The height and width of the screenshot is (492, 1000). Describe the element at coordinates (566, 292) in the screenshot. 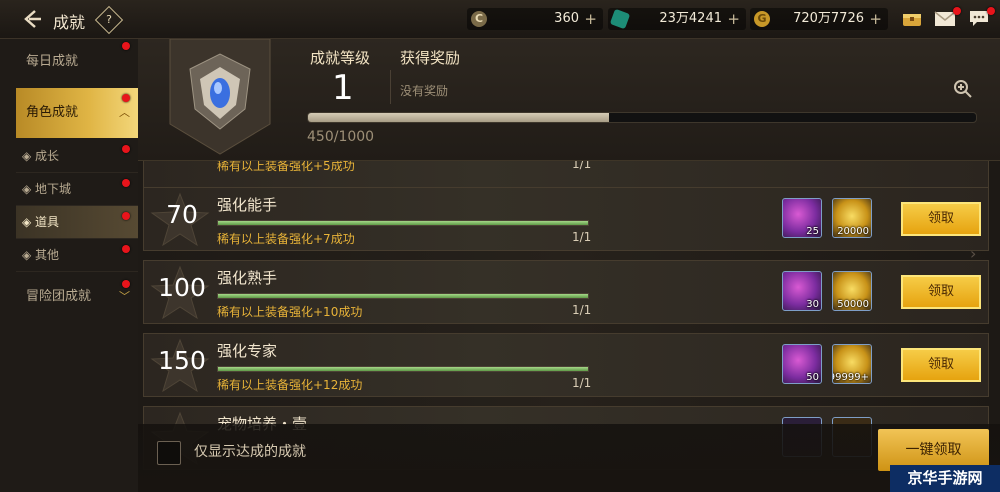

I see `achievement-row: 100 强化熟手 稀有以上装备强化+10成功 1/1 30 50000 领取` at that location.